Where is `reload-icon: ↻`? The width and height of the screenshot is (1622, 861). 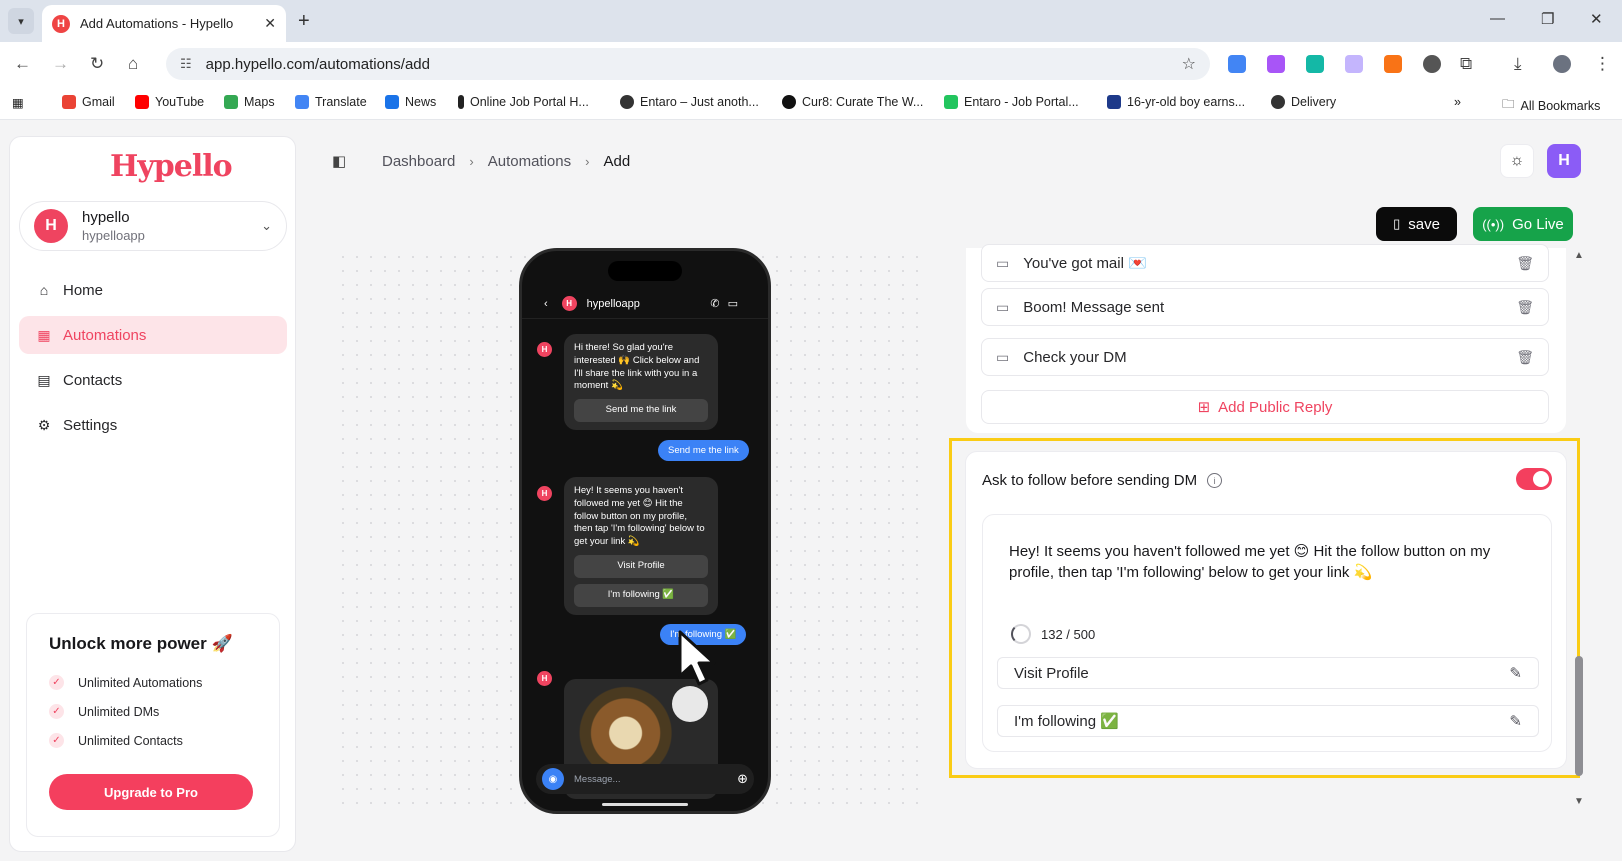
reload-icon: ↻ is located at coordinates (97, 64).